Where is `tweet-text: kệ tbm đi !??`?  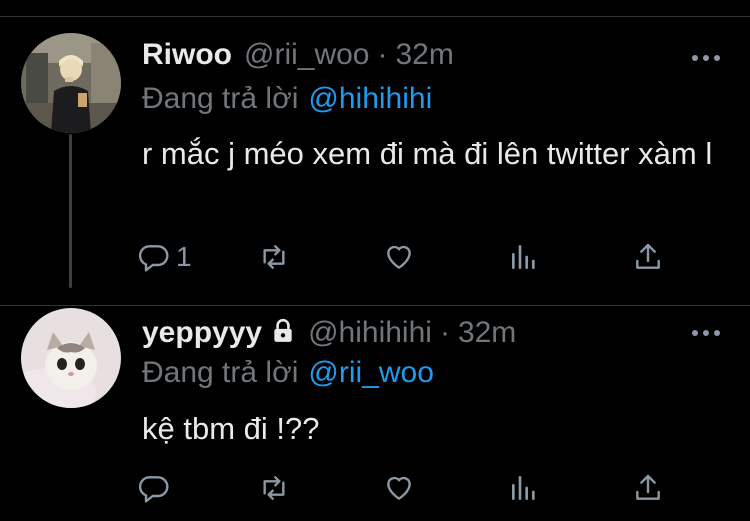 tweet-text: kệ tbm đi !?? is located at coordinates (231, 428).